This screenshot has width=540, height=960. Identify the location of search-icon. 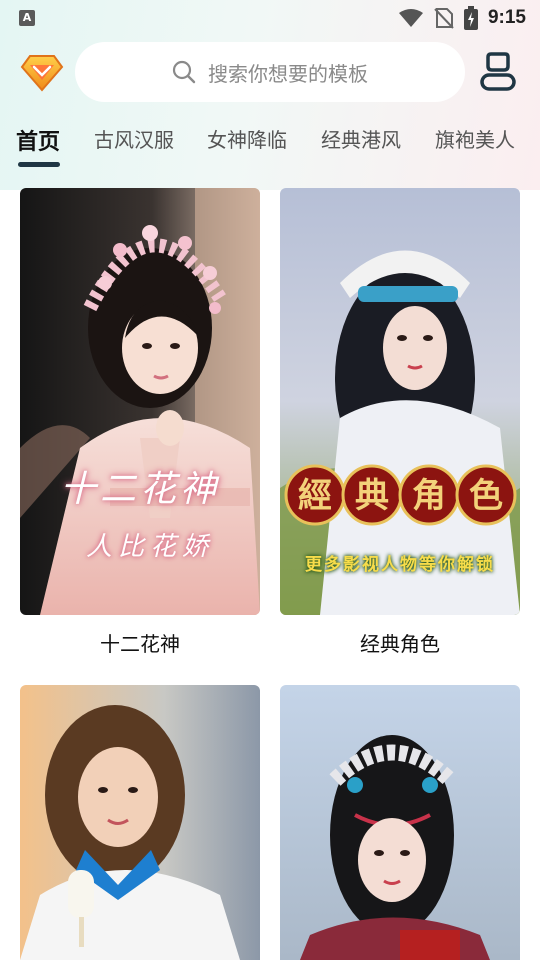
(184, 72).